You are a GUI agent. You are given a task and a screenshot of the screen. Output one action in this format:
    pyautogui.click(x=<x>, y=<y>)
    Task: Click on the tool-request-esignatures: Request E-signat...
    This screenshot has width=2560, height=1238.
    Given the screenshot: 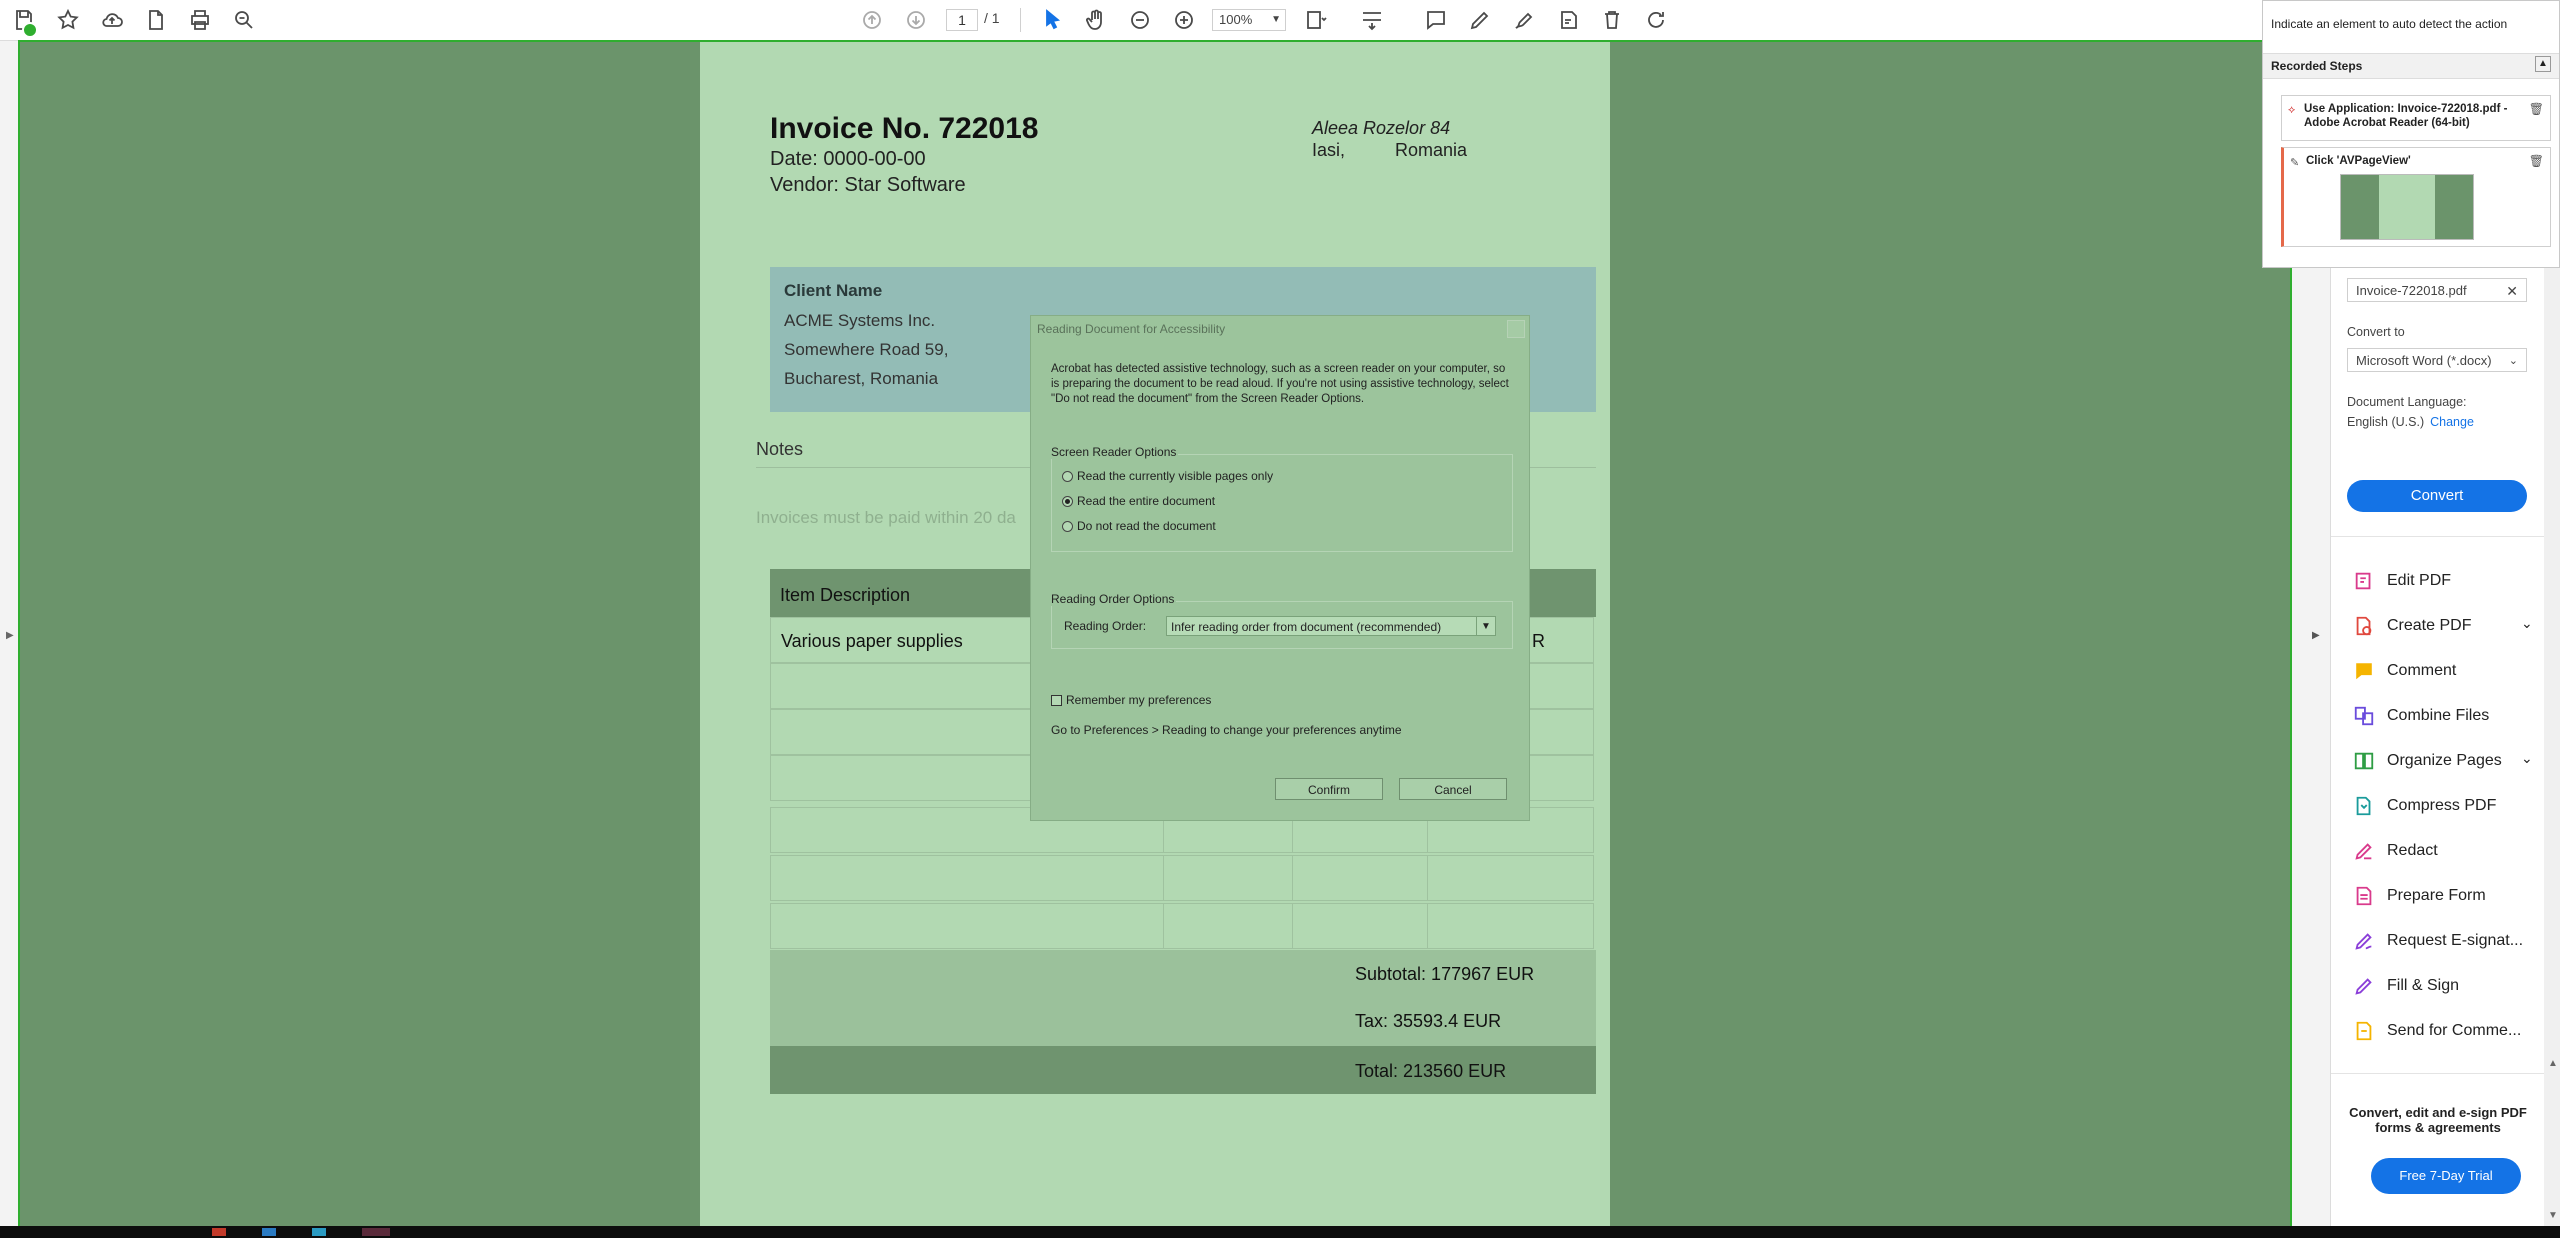 What is the action you would take?
    pyautogui.click(x=2438, y=941)
    